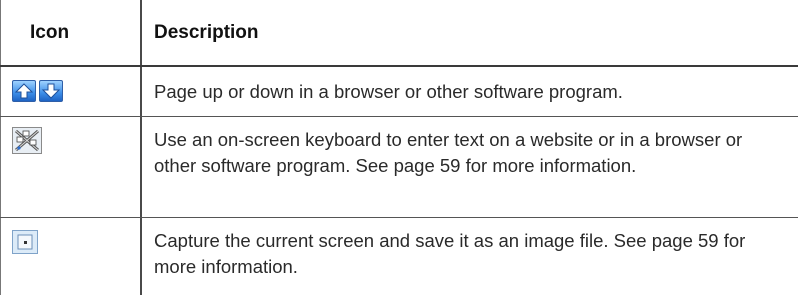 This screenshot has height=295, width=798. I want to click on header-description: Description, so click(206, 32).